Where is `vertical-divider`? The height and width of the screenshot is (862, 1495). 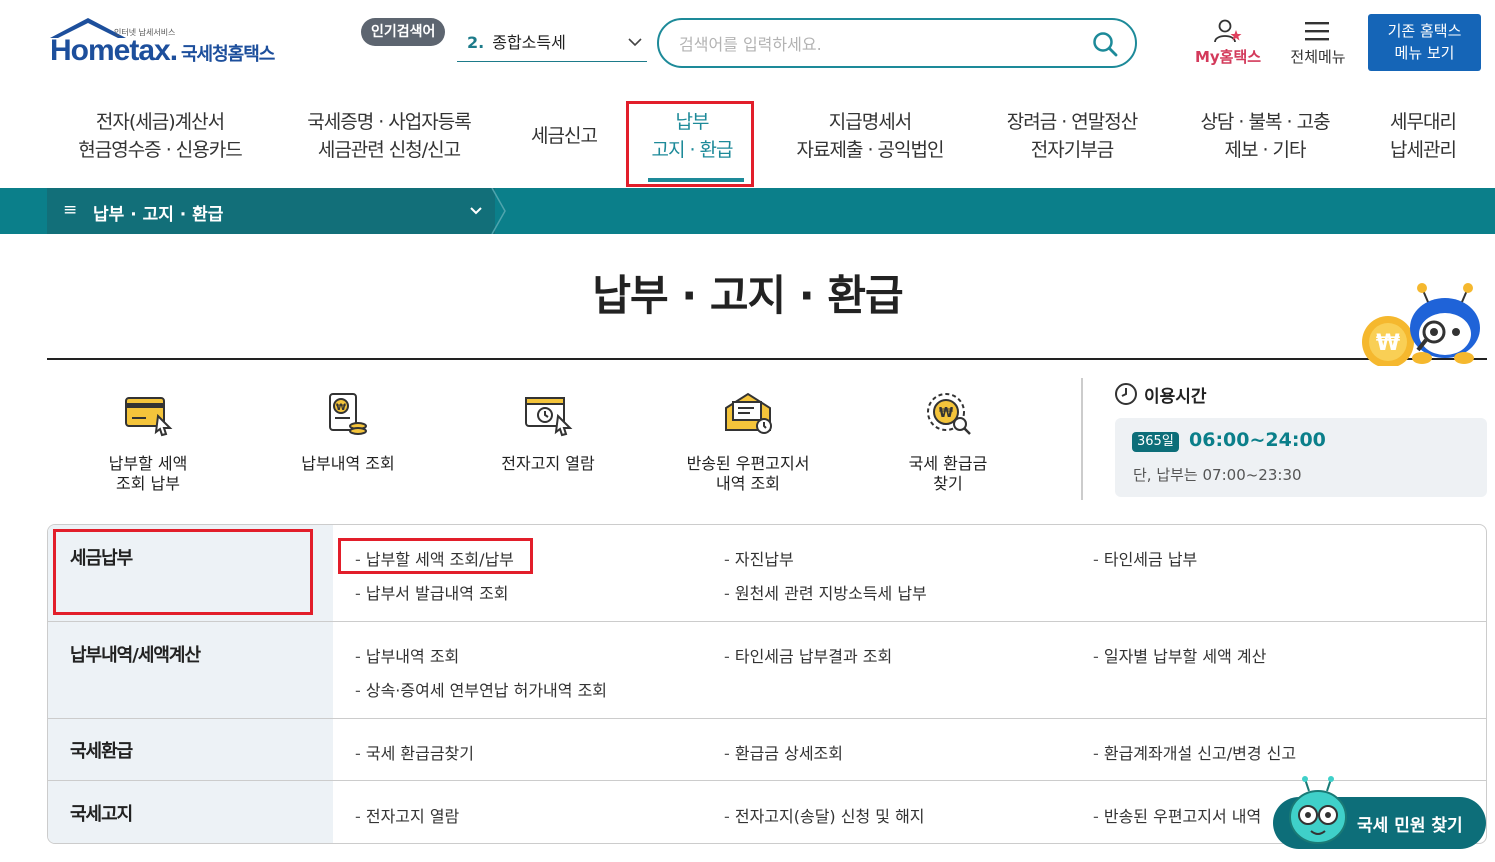
vertical-divider is located at coordinates (1082, 439).